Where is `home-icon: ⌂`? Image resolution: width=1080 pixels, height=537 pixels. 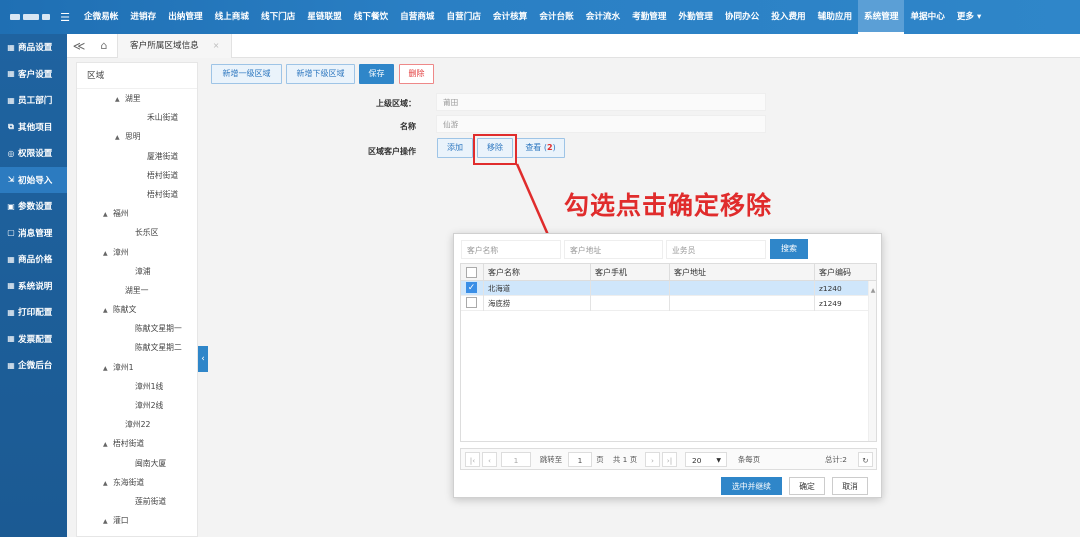 home-icon: ⌂ is located at coordinates (104, 45).